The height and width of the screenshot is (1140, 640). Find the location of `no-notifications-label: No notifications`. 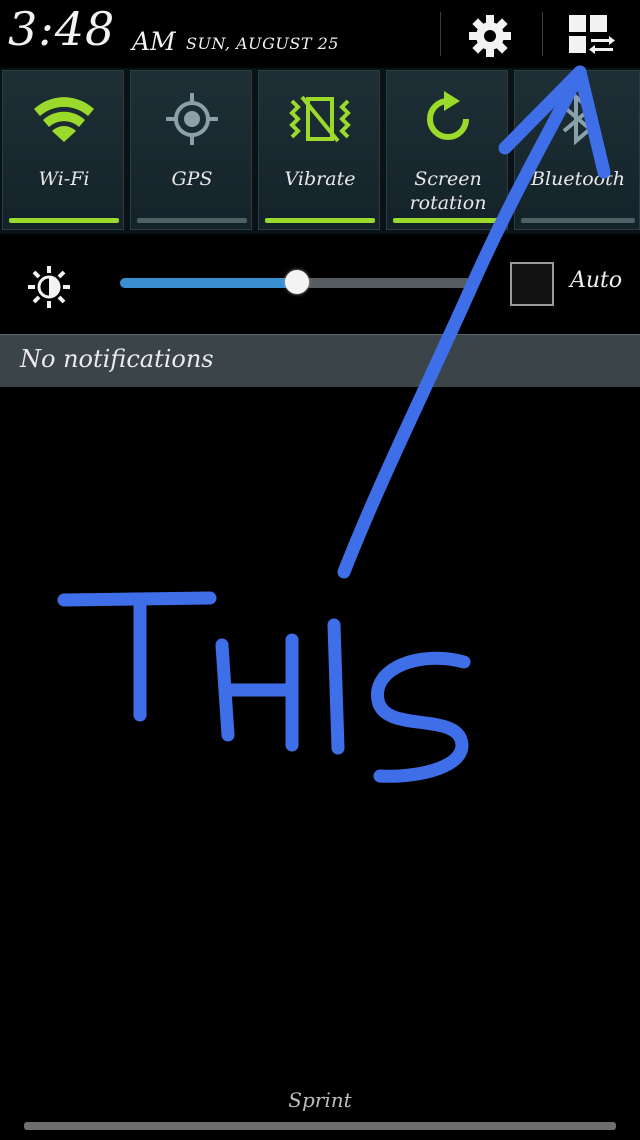

no-notifications-label: No notifications is located at coordinates (117, 359).